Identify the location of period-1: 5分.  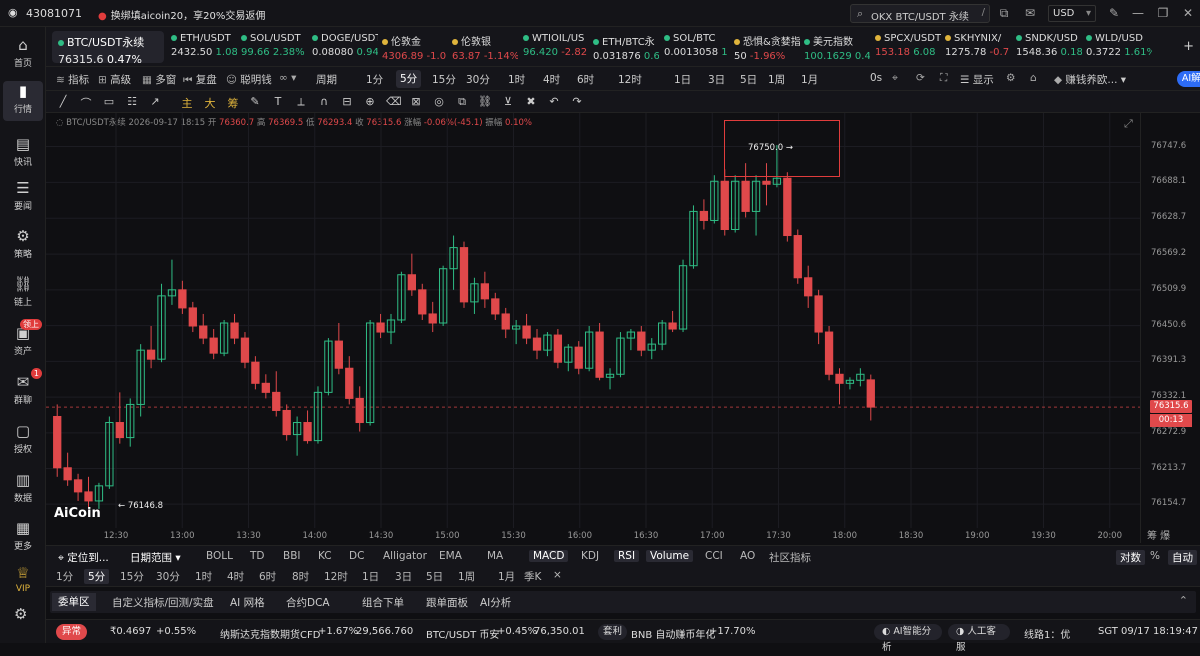
(97, 576).